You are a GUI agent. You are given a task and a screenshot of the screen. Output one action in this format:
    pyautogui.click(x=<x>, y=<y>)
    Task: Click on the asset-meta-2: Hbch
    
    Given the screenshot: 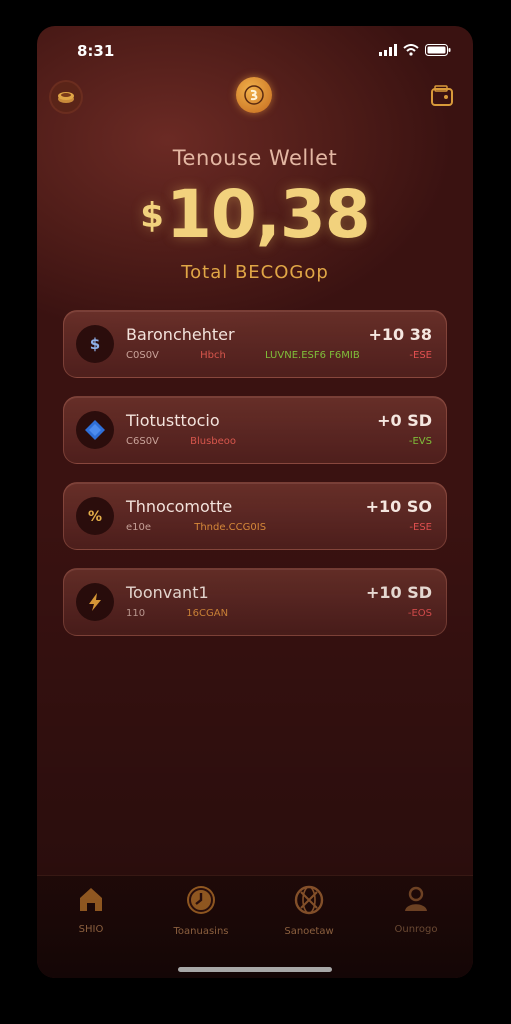 What is the action you would take?
    pyautogui.click(x=213, y=355)
    